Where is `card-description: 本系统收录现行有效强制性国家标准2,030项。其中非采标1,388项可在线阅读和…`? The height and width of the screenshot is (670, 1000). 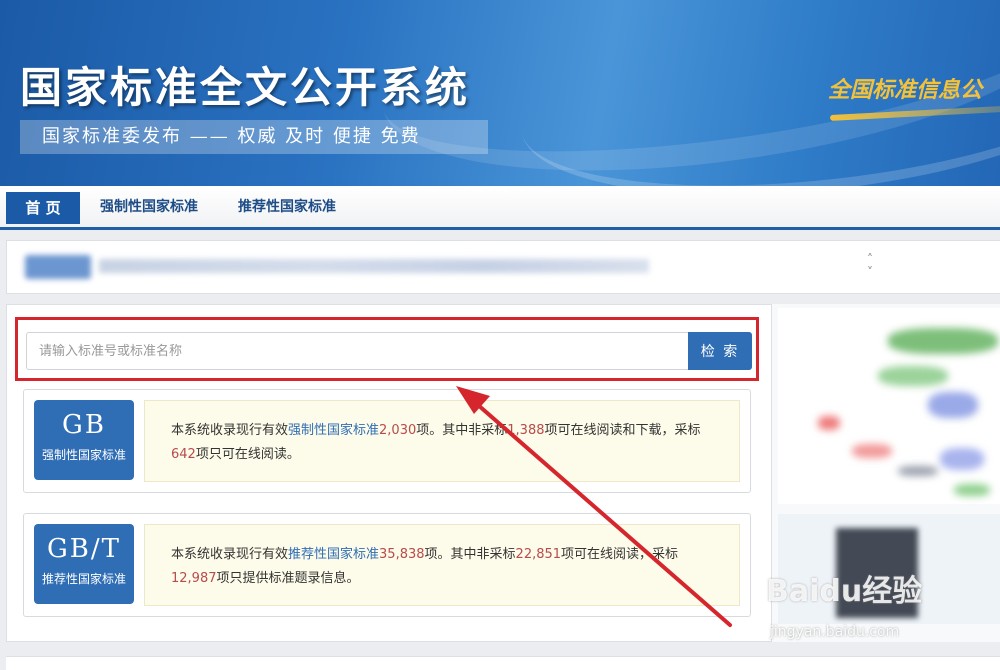 card-description: 本系统收录现行有效强制性国家标准2,030项。其中非采标1,388项可在线阅读和… is located at coordinates (442, 441).